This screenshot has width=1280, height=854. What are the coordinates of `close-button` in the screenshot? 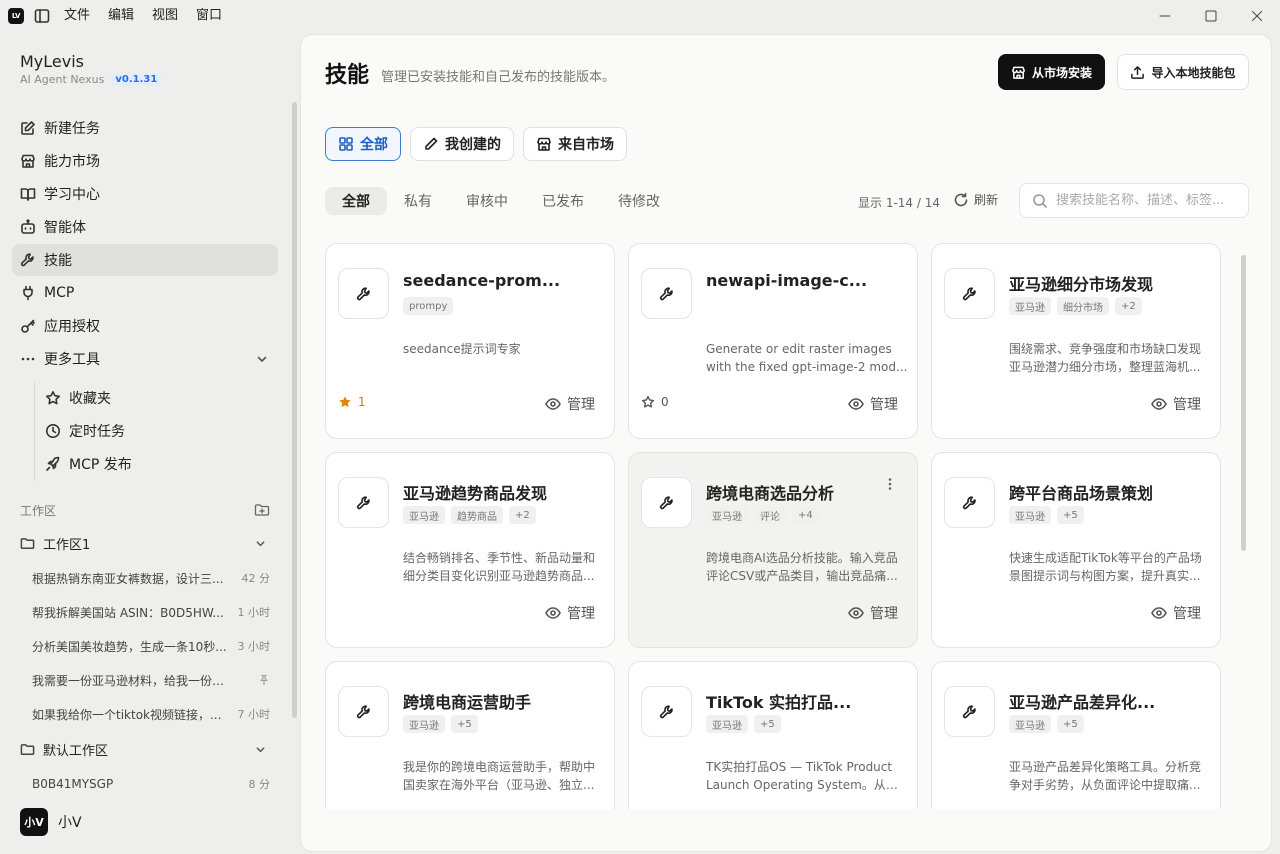 It's located at (1257, 16).